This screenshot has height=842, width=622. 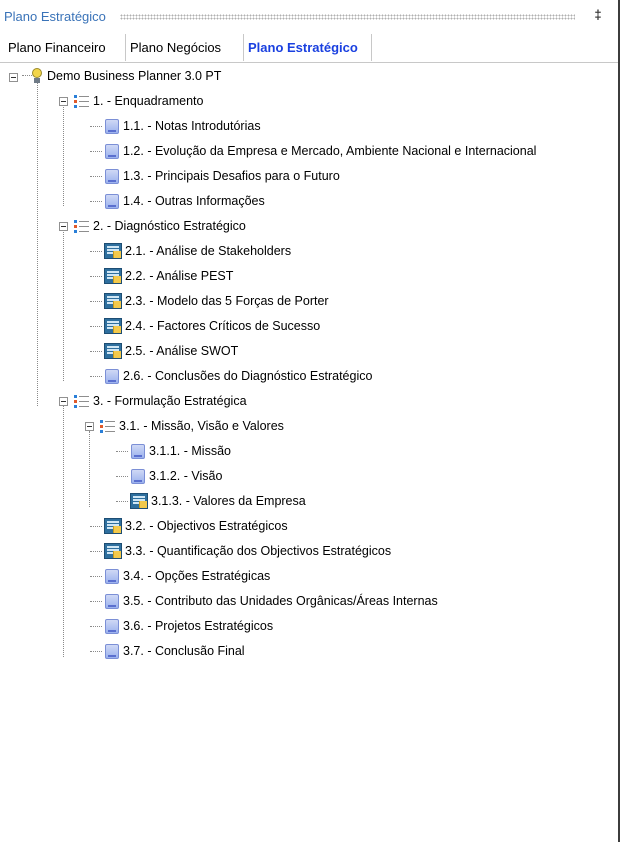 I want to click on tree-node-label: 3.7. - Conclusão Final, so click(x=184, y=651).